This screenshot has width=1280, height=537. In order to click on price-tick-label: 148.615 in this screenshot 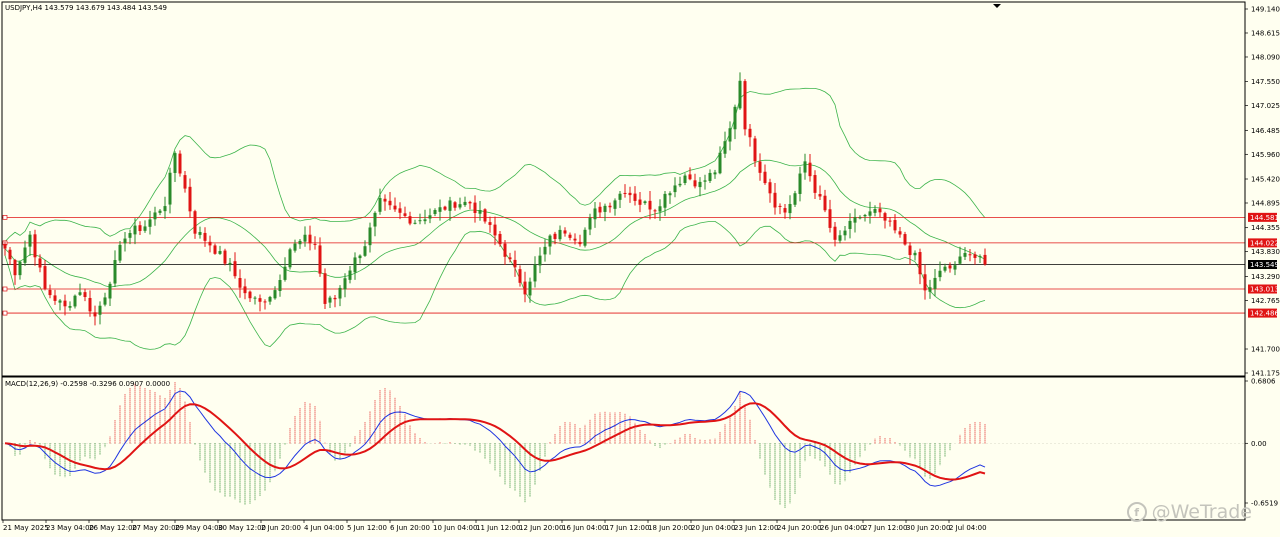, I will do `click(1265, 33)`.